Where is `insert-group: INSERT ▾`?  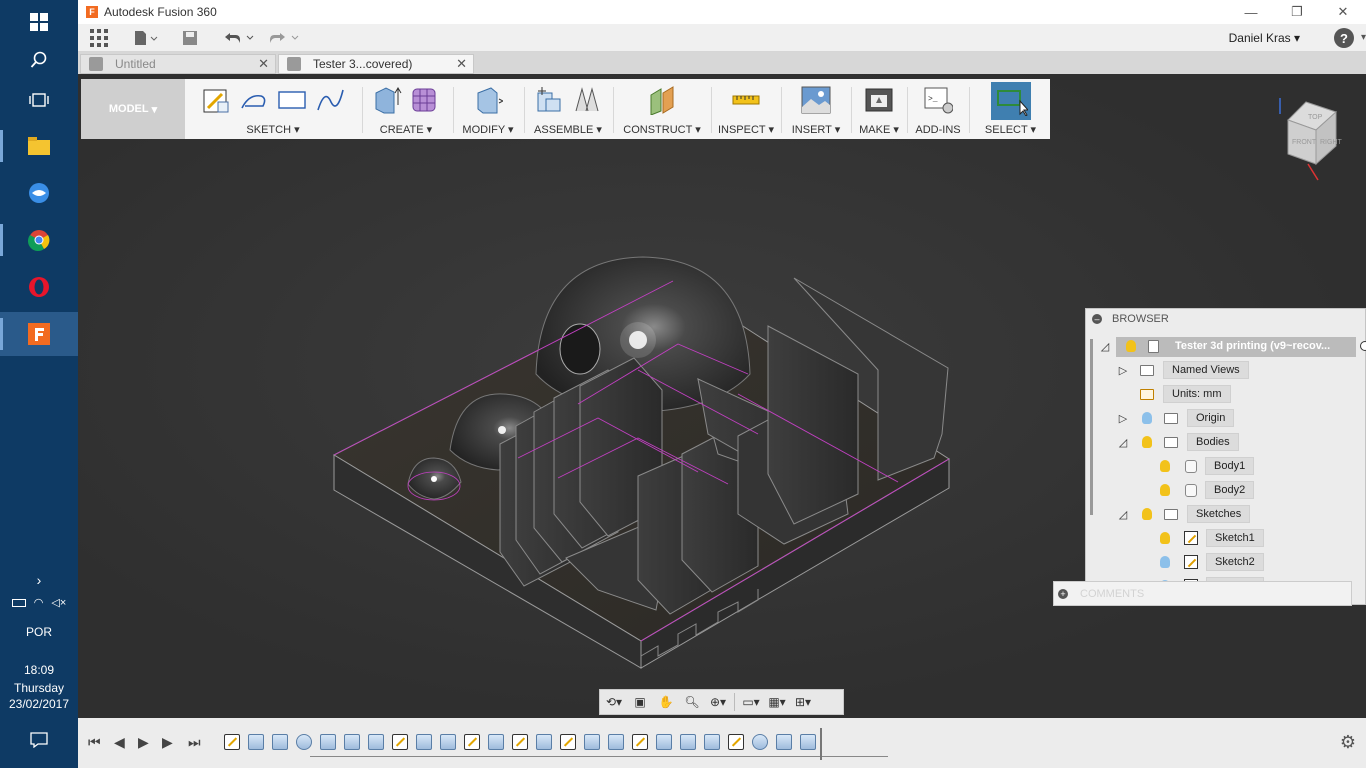 insert-group: INSERT ▾ is located at coordinates (816, 109).